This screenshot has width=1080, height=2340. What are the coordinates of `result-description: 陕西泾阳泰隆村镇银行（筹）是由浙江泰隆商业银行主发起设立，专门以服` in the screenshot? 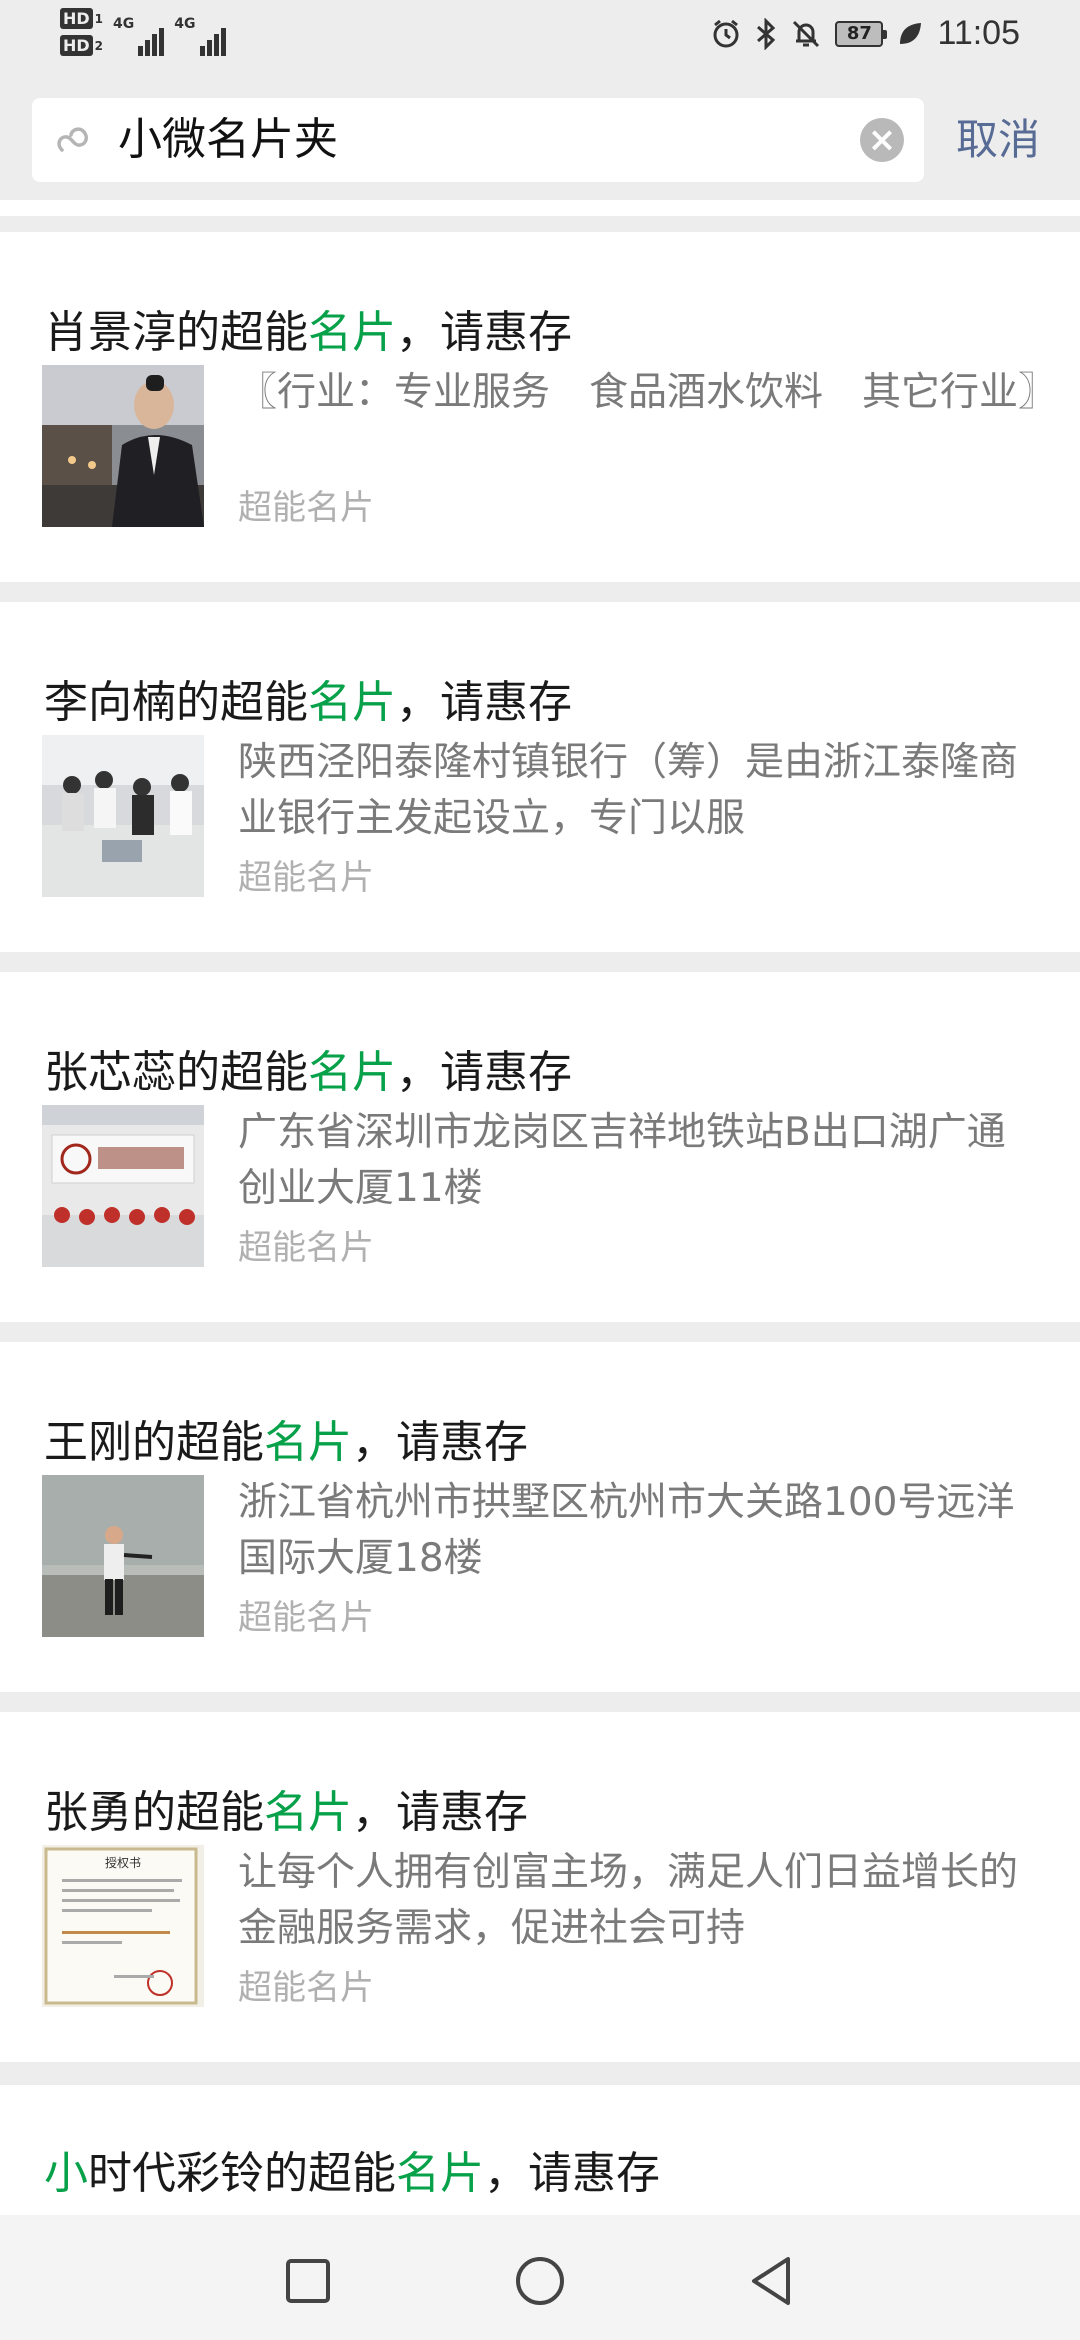 It's located at (628, 790).